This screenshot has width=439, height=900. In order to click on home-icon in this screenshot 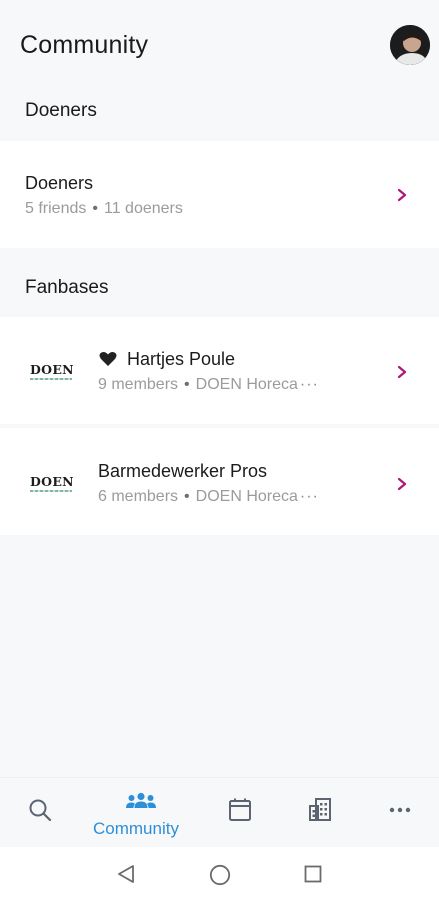, I will do `click(220, 875)`.